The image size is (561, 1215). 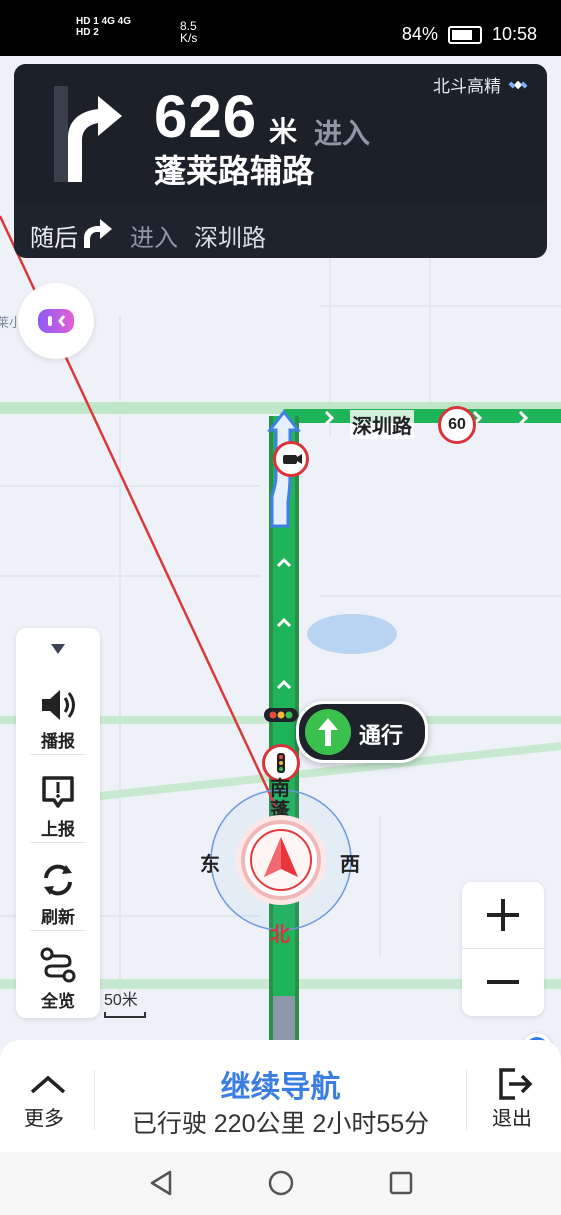 I want to click on report-icon, so click(x=58, y=792).